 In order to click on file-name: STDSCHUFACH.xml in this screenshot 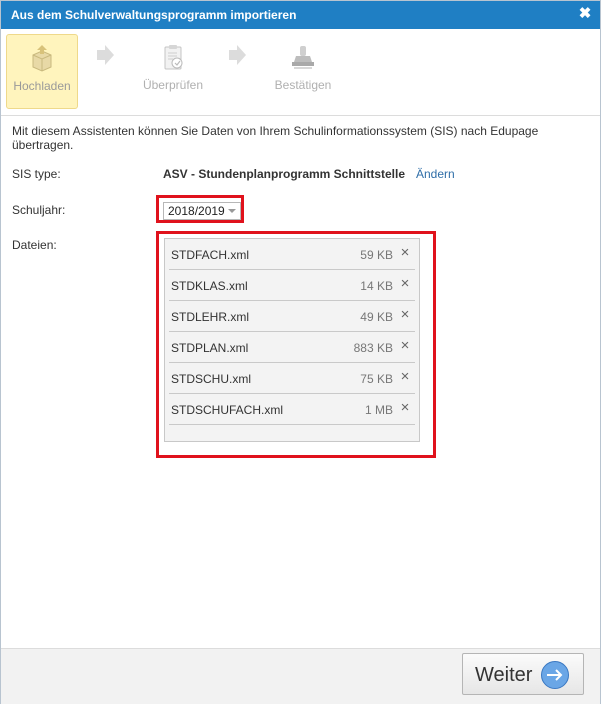, I will do `click(227, 410)`.